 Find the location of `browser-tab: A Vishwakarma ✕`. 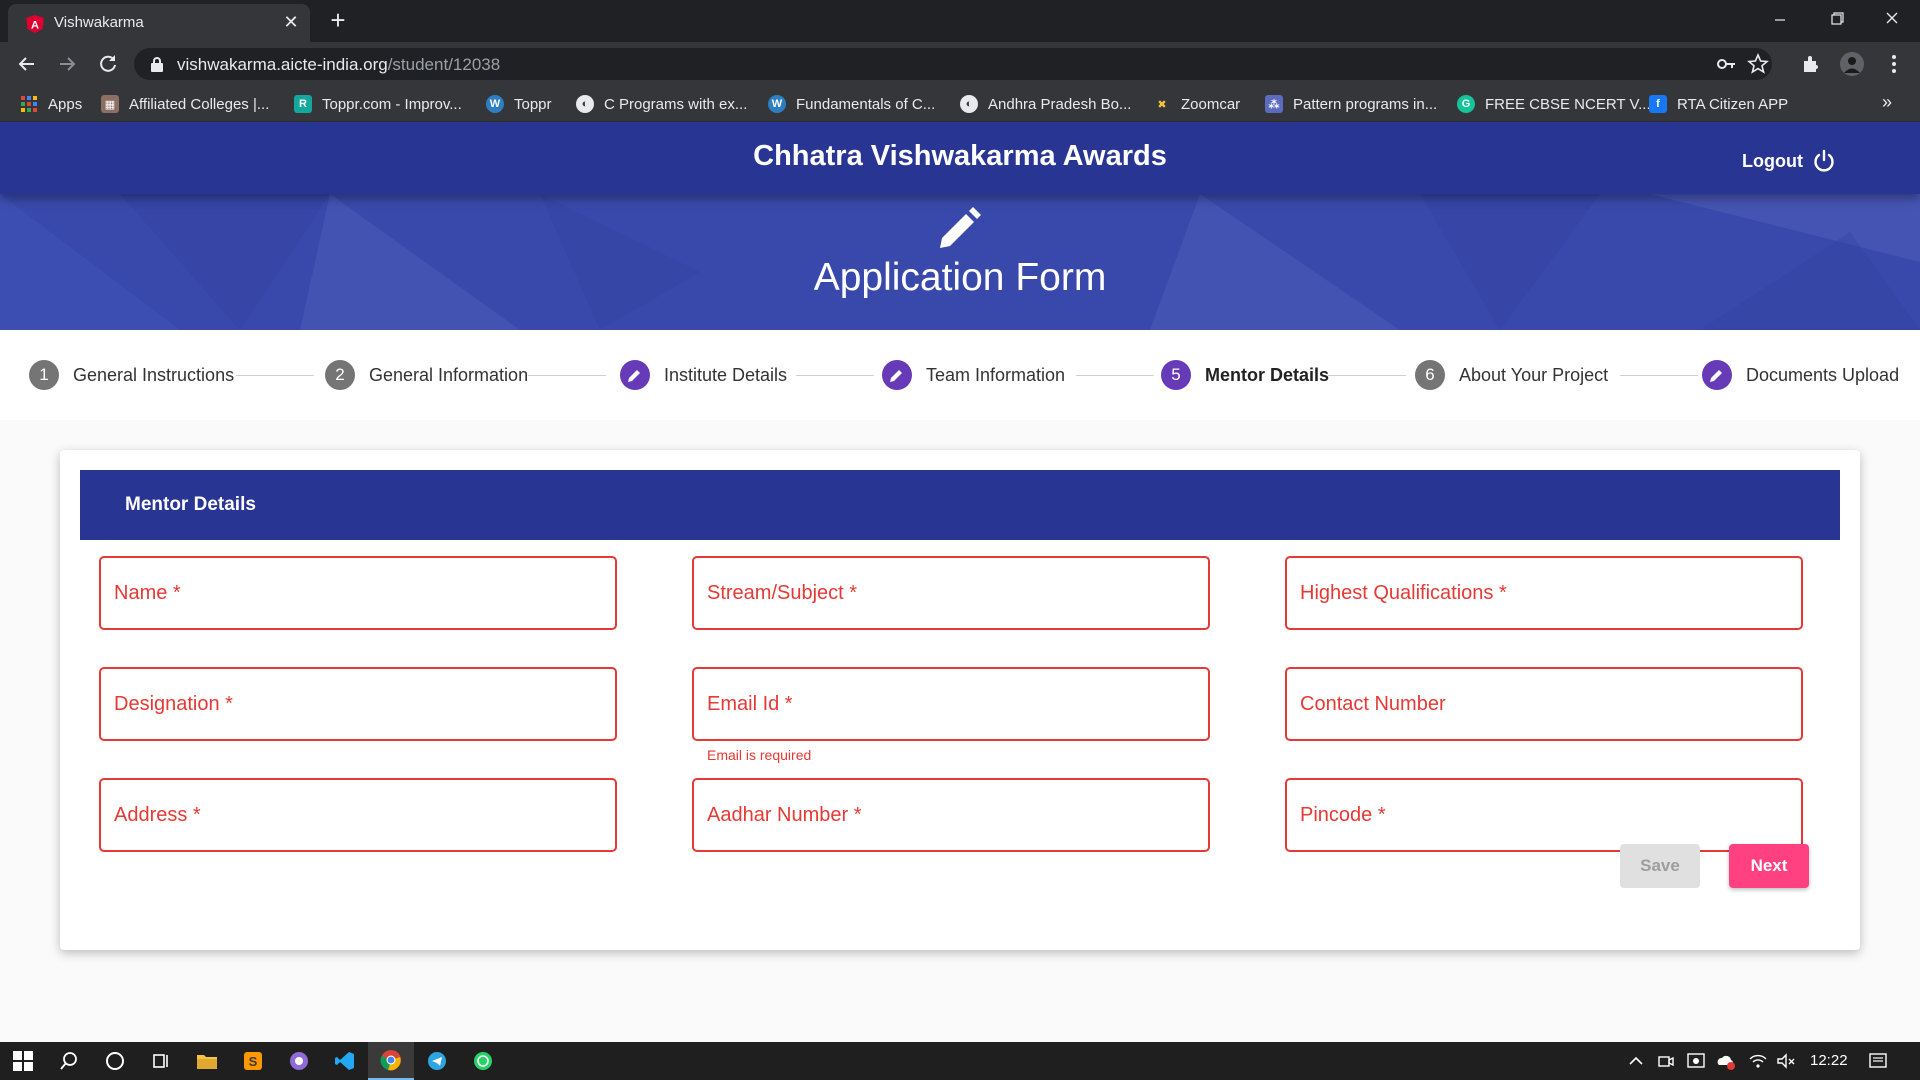

browser-tab: A Vishwakarma ✕ is located at coordinates (159, 23).